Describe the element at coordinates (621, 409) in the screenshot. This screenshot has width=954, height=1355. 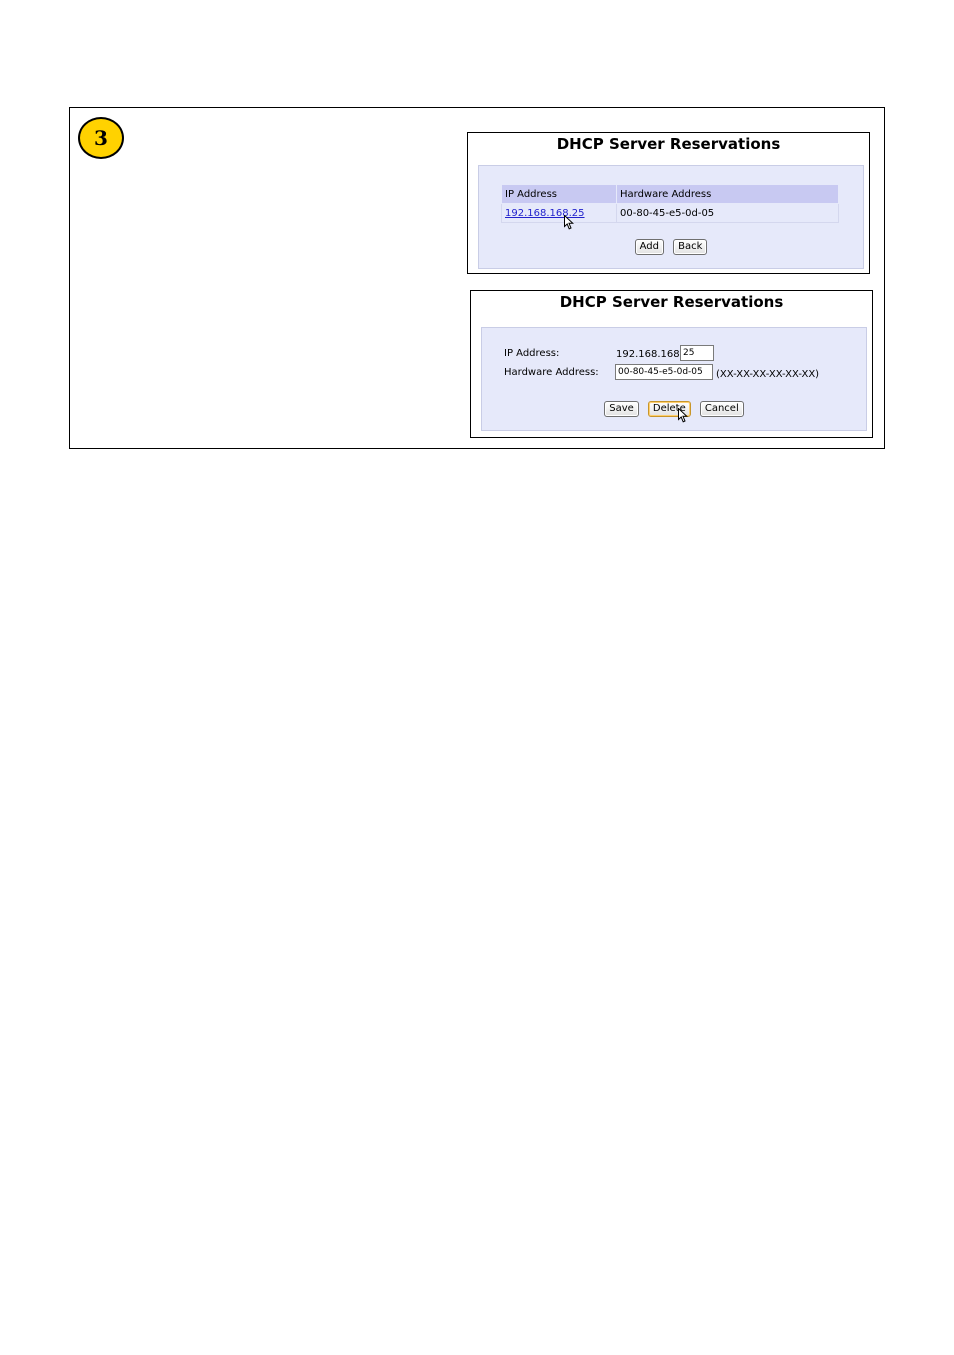
I see `save-button: Save` at that location.